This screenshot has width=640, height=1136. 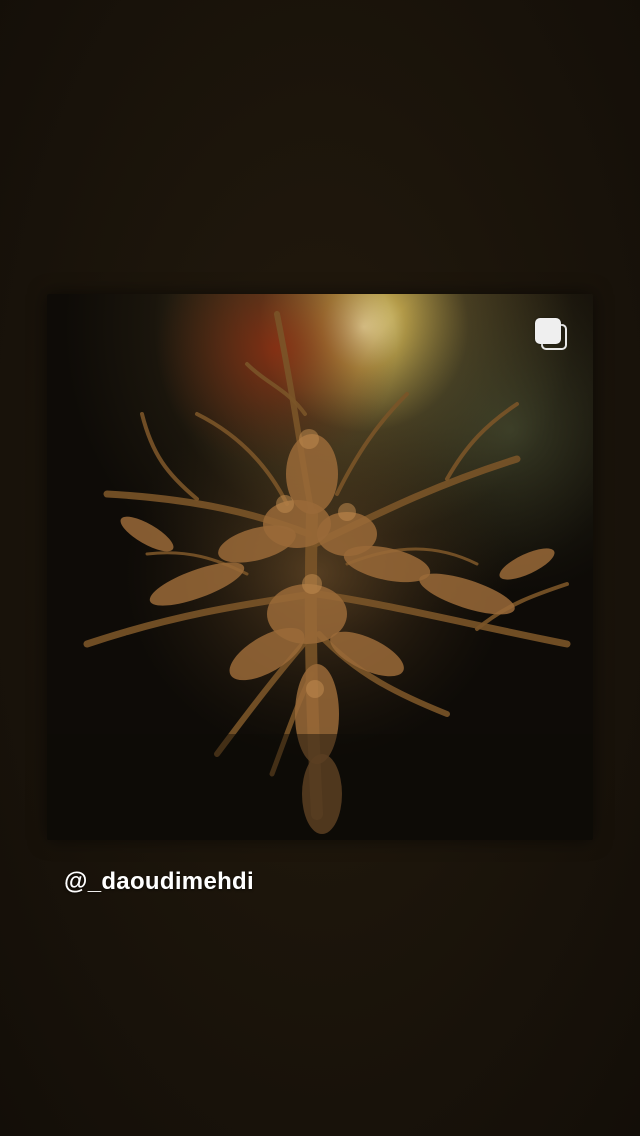 What do you see at coordinates (159, 882) in the screenshot?
I see `mention-sticker: @_daoudimehdi` at bounding box center [159, 882].